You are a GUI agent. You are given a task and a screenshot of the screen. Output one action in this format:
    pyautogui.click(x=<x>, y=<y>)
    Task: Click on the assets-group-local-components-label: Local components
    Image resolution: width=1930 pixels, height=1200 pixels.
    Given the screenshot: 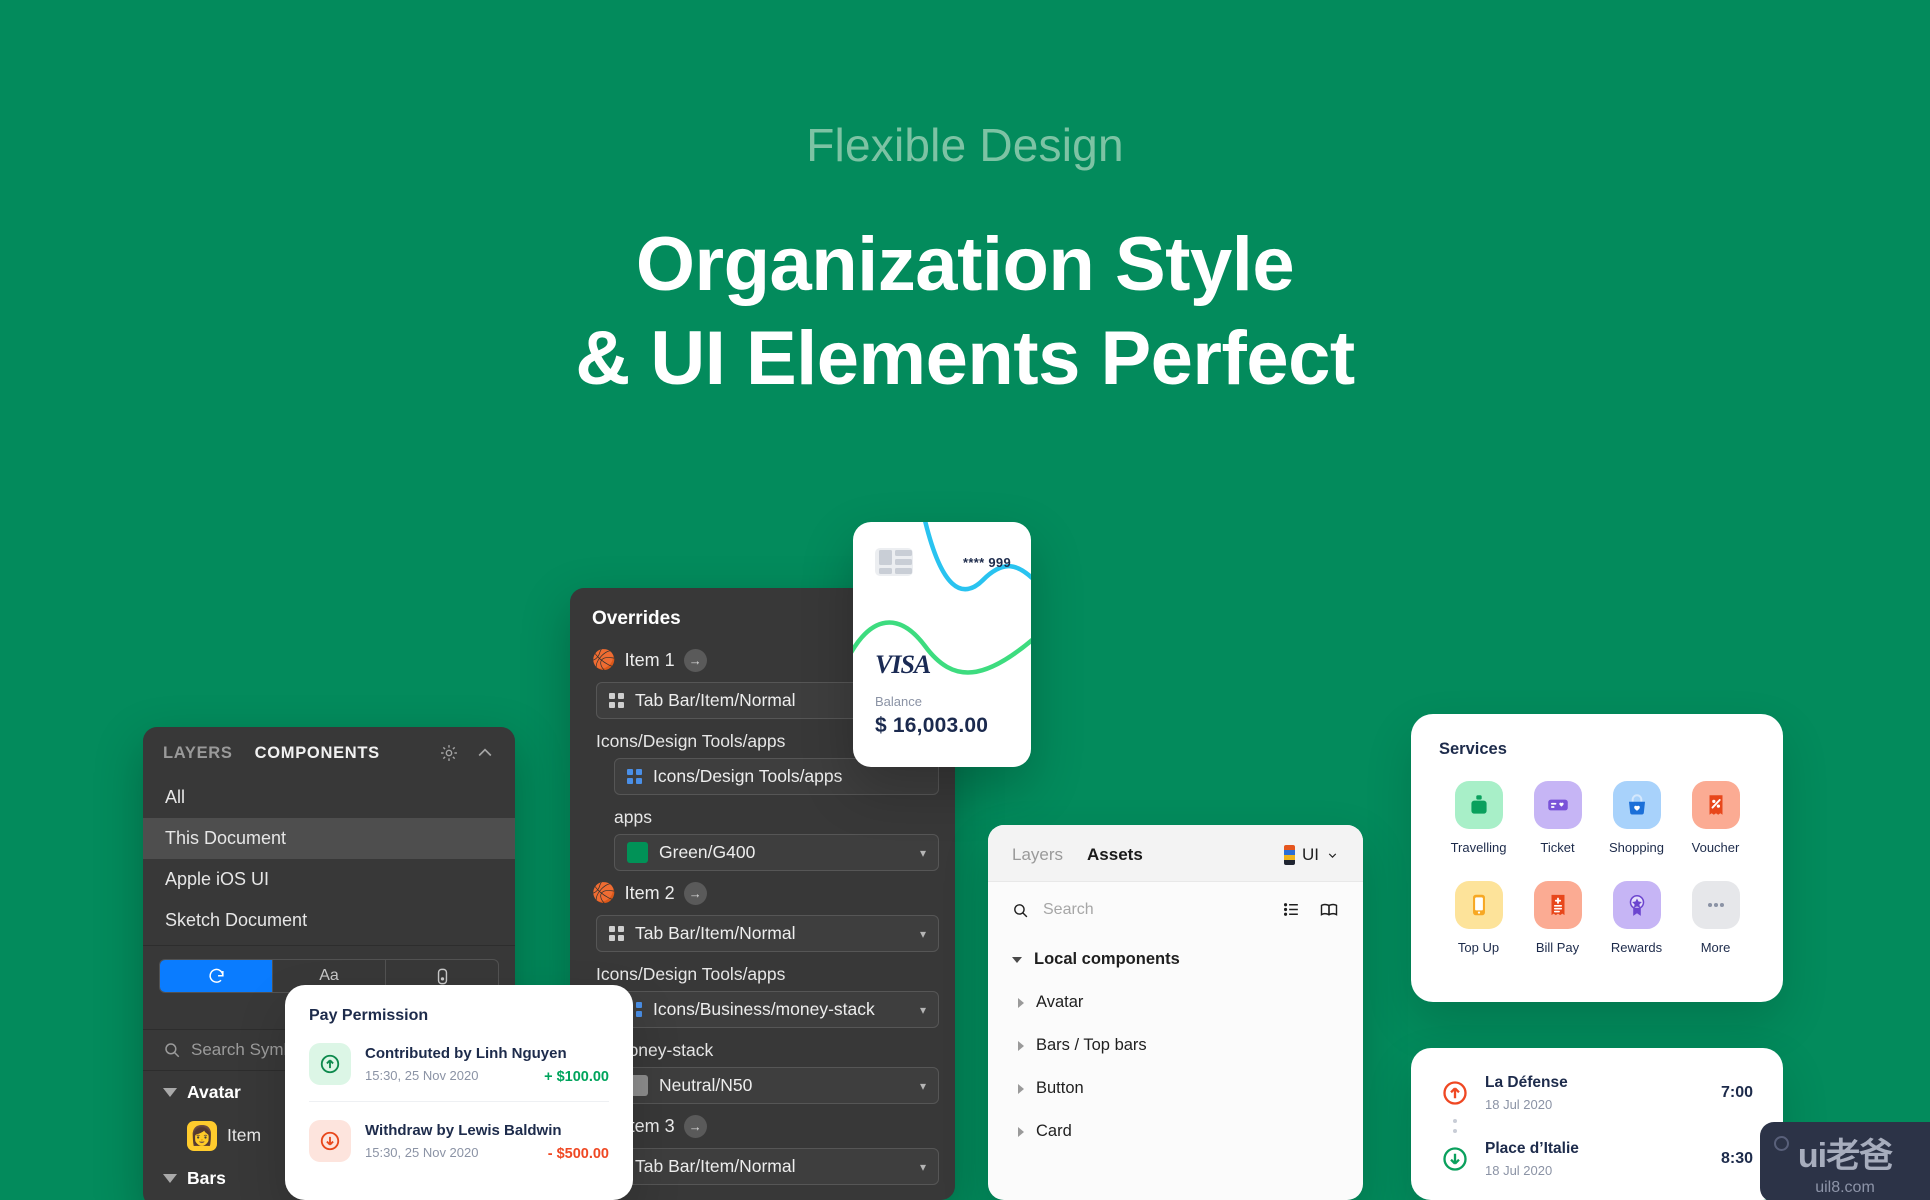 What is the action you would take?
    pyautogui.click(x=1107, y=959)
    